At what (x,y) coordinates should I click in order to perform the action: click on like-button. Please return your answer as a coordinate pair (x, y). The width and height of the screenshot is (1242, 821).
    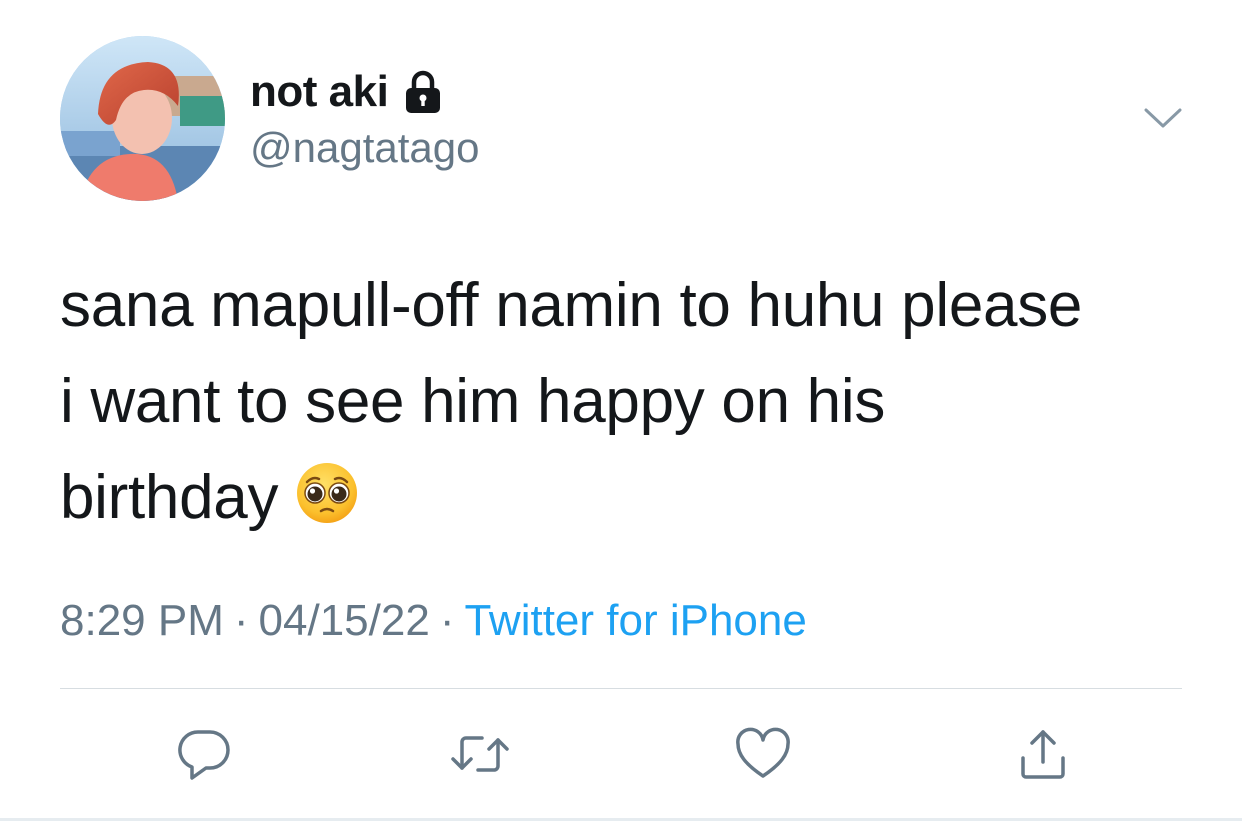
    Looking at the image, I should click on (763, 754).